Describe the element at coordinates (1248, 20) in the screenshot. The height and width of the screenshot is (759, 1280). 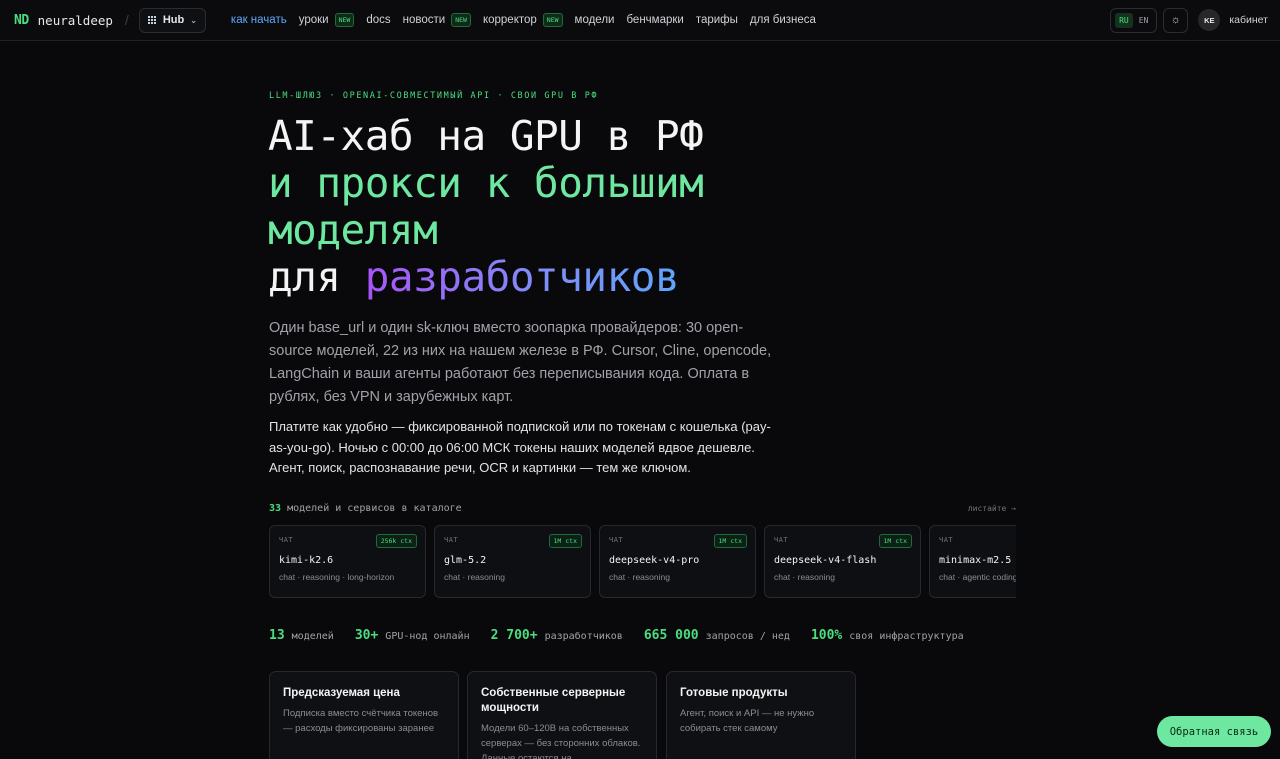
I see `cabinet-link: кабинет` at that location.